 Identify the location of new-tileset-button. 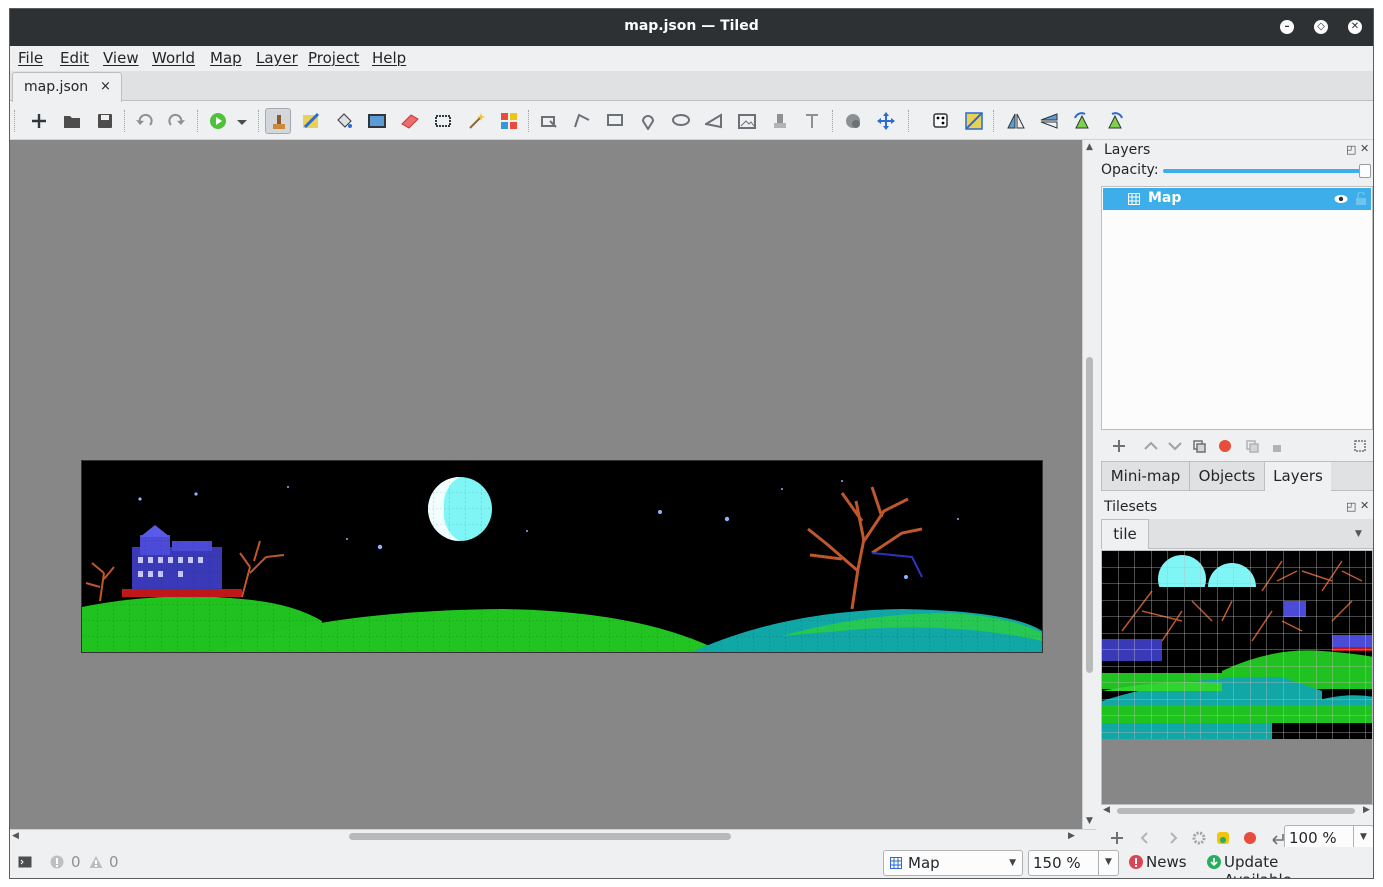
(1117, 837).